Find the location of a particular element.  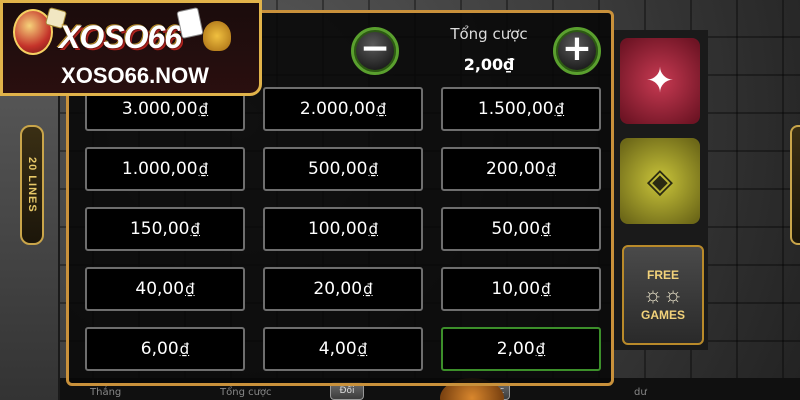

free-games-symbol: FREE ☼☼ GAMES is located at coordinates (663, 295).